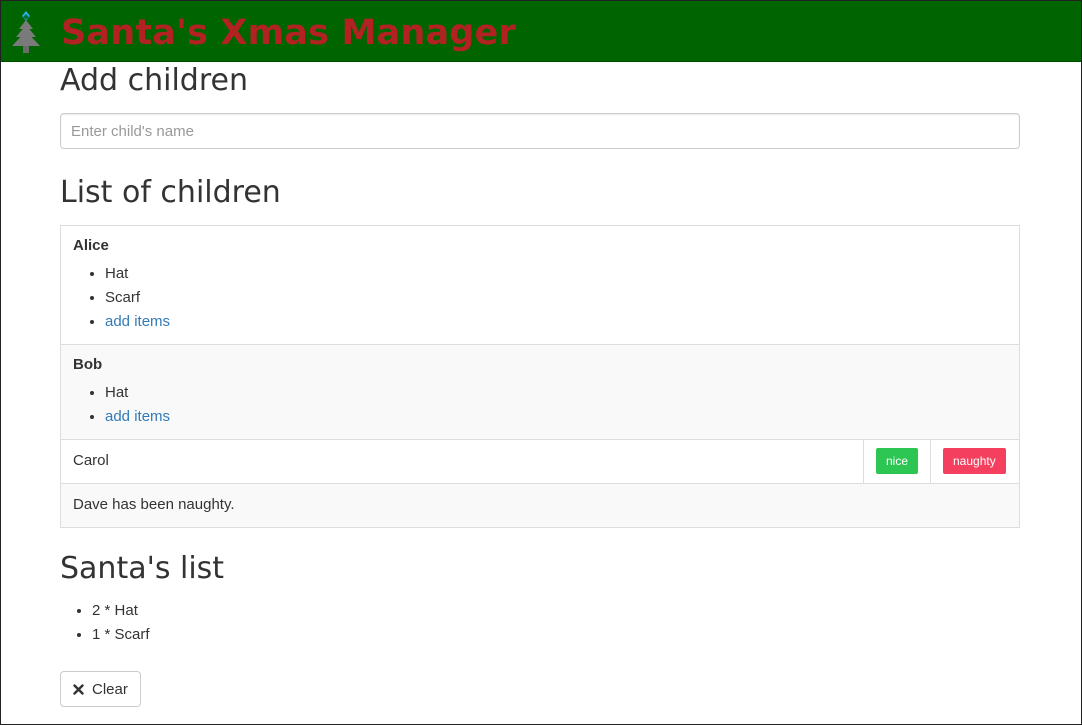 Image resolution: width=1082 pixels, height=725 pixels. I want to click on child-name: Alice, so click(91, 245).